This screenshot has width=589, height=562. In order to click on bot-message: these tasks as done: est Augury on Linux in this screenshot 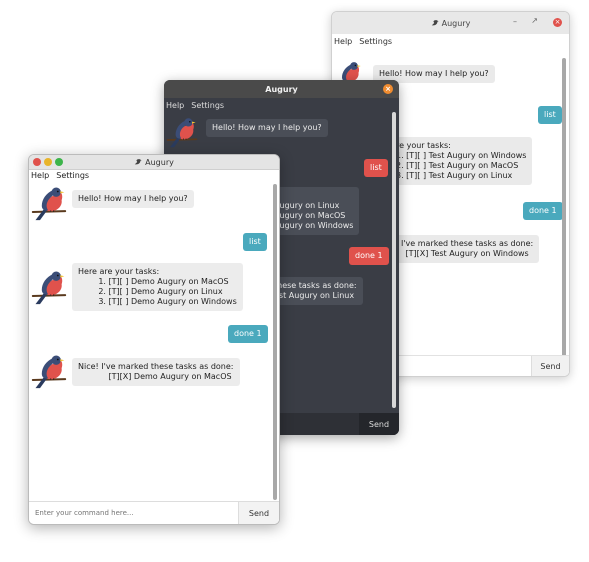, I will do `click(315, 291)`.